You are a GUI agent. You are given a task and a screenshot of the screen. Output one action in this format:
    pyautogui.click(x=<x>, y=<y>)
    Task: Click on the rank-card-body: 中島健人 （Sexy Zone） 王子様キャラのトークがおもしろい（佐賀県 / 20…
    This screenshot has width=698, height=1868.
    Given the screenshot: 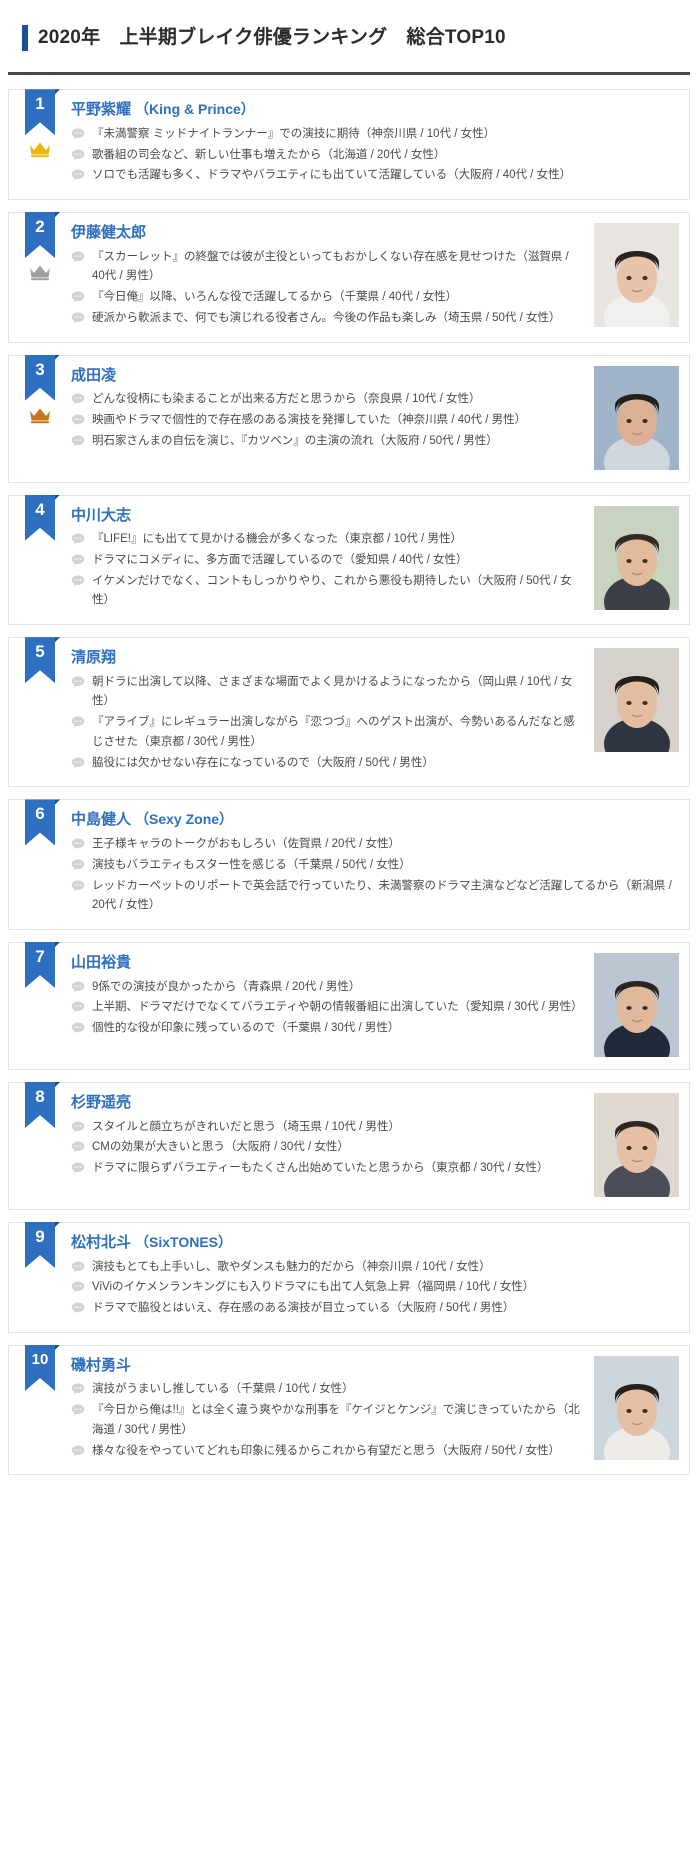 What is the action you would take?
    pyautogui.click(x=375, y=863)
    